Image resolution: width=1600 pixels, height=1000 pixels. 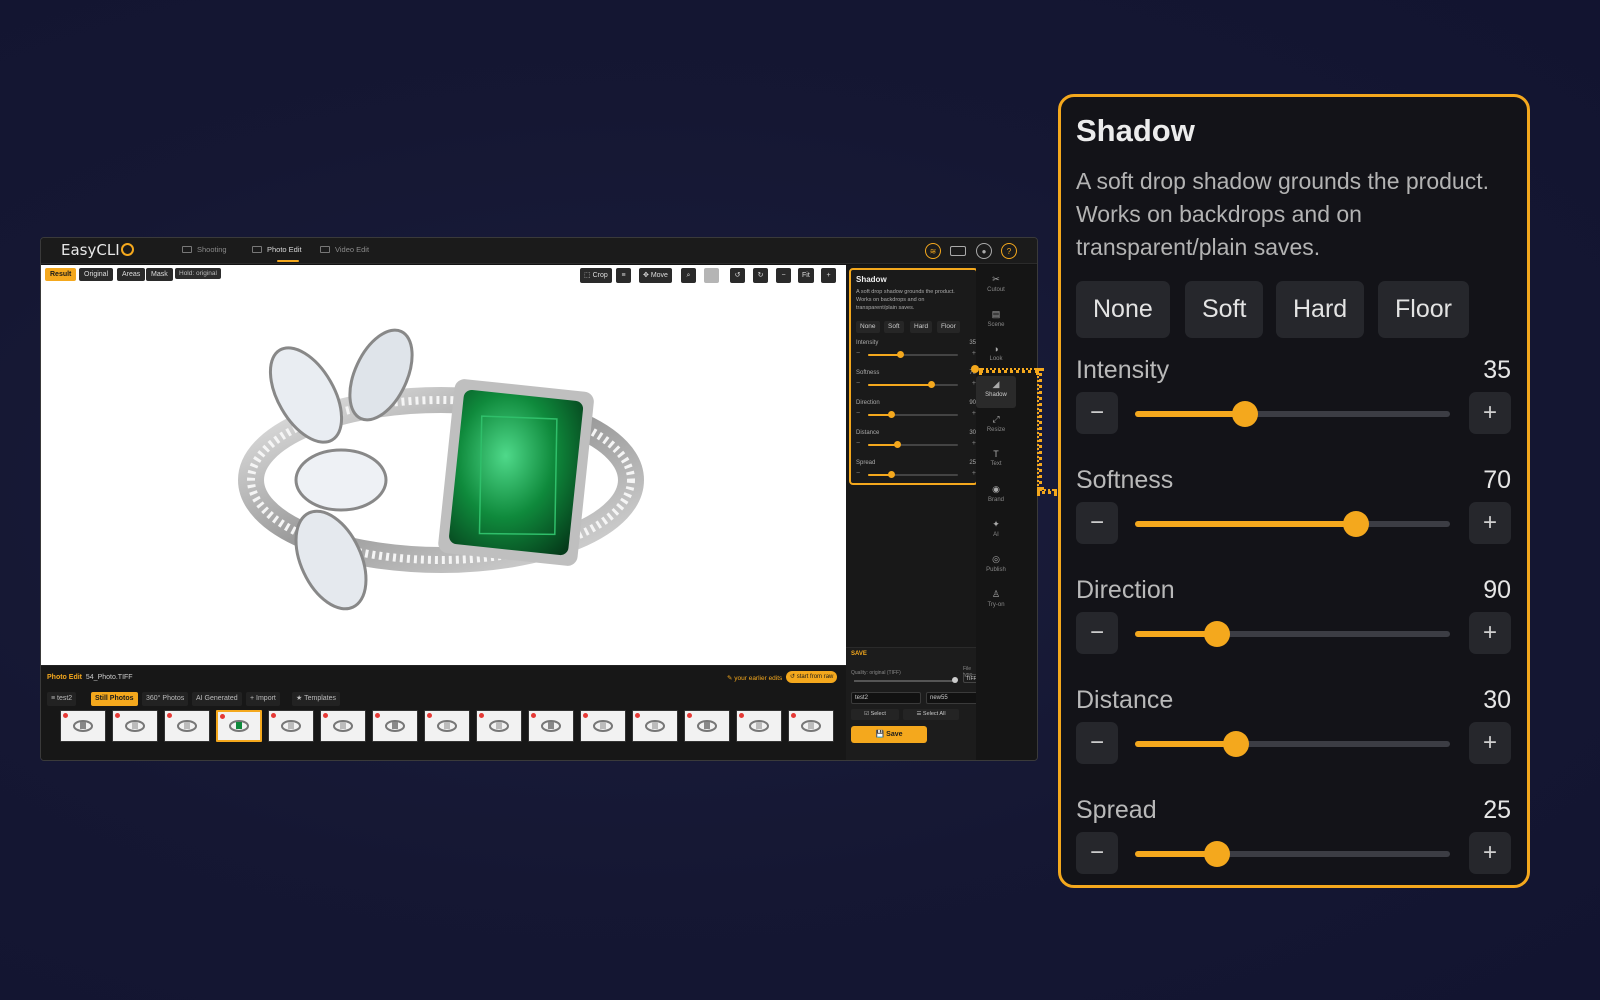 I want to click on tool-shadow: ◢ Shadow, so click(x=996, y=392).